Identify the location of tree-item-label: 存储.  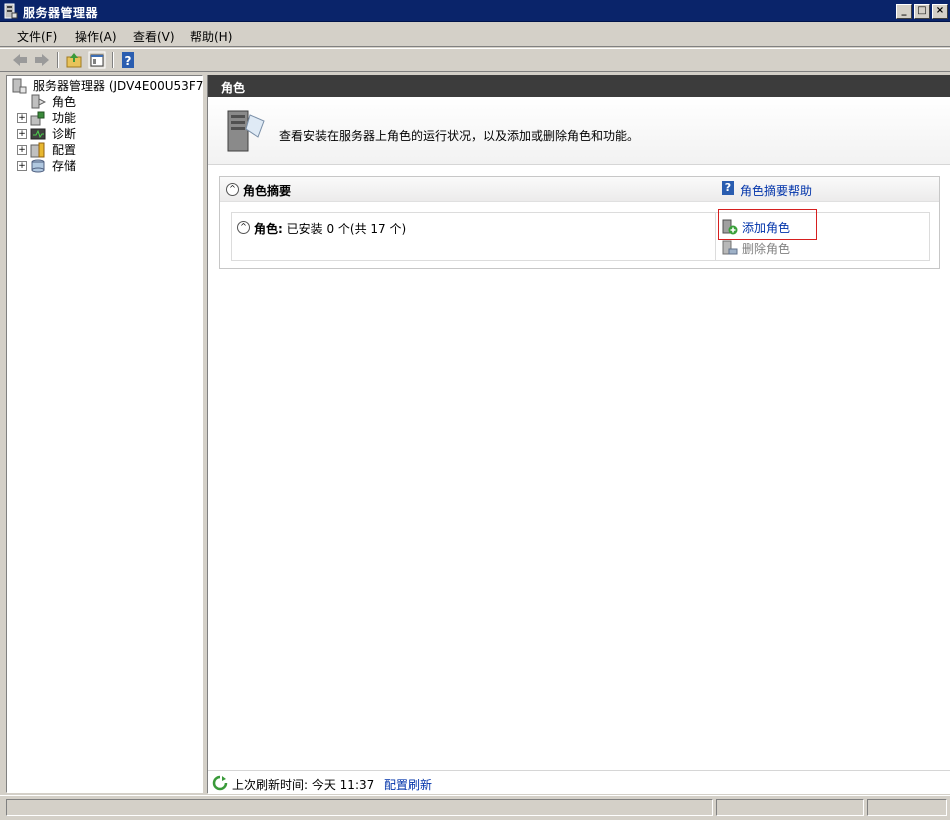
(64, 166).